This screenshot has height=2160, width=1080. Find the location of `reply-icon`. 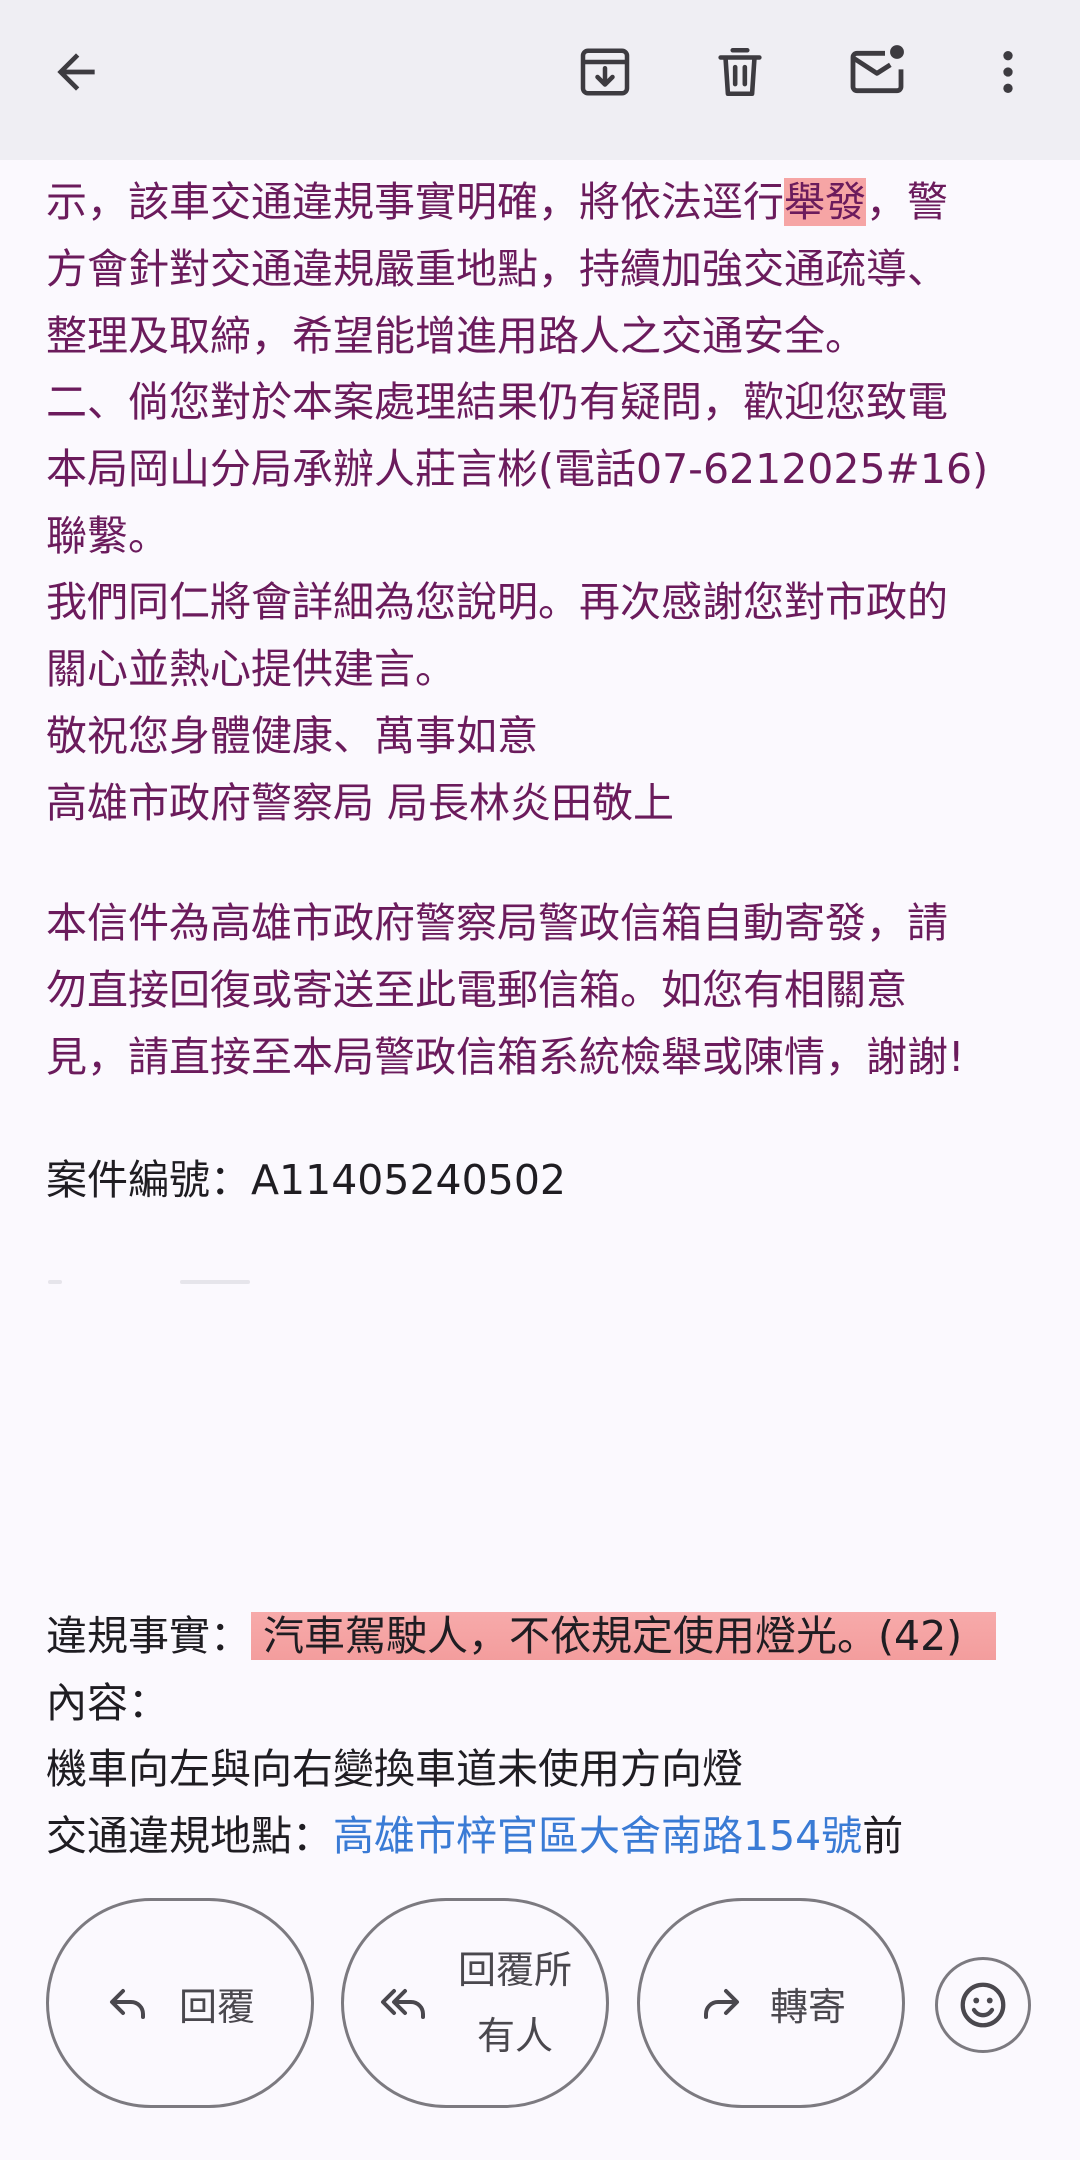

reply-icon is located at coordinates (129, 2003).